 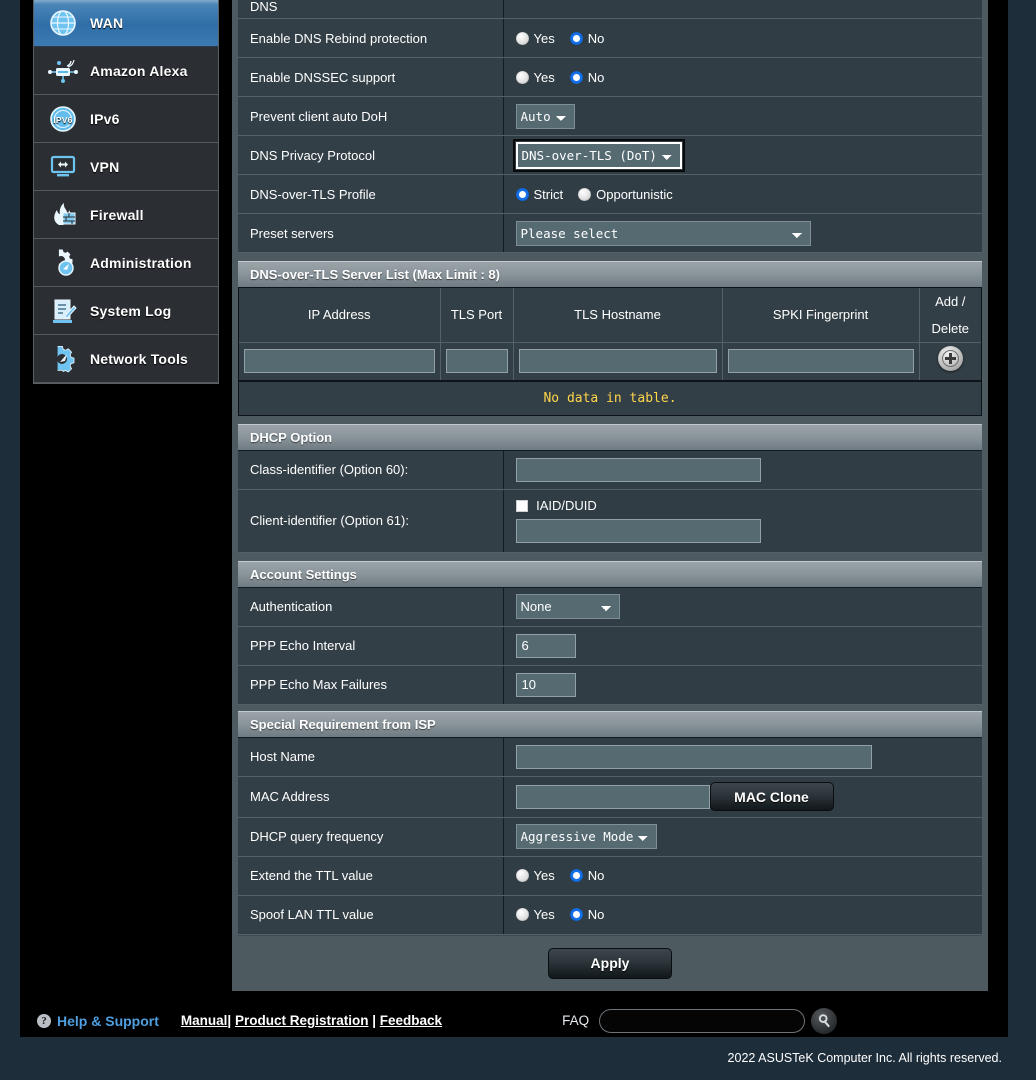 I want to click on col-tls-port: TLS Port, so click(x=477, y=315).